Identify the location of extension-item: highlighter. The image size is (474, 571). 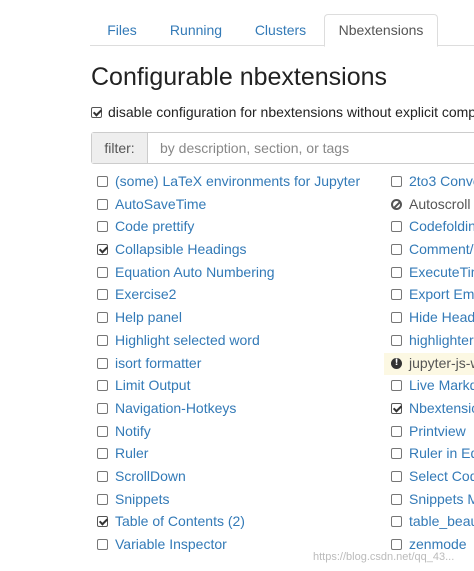
(432, 341).